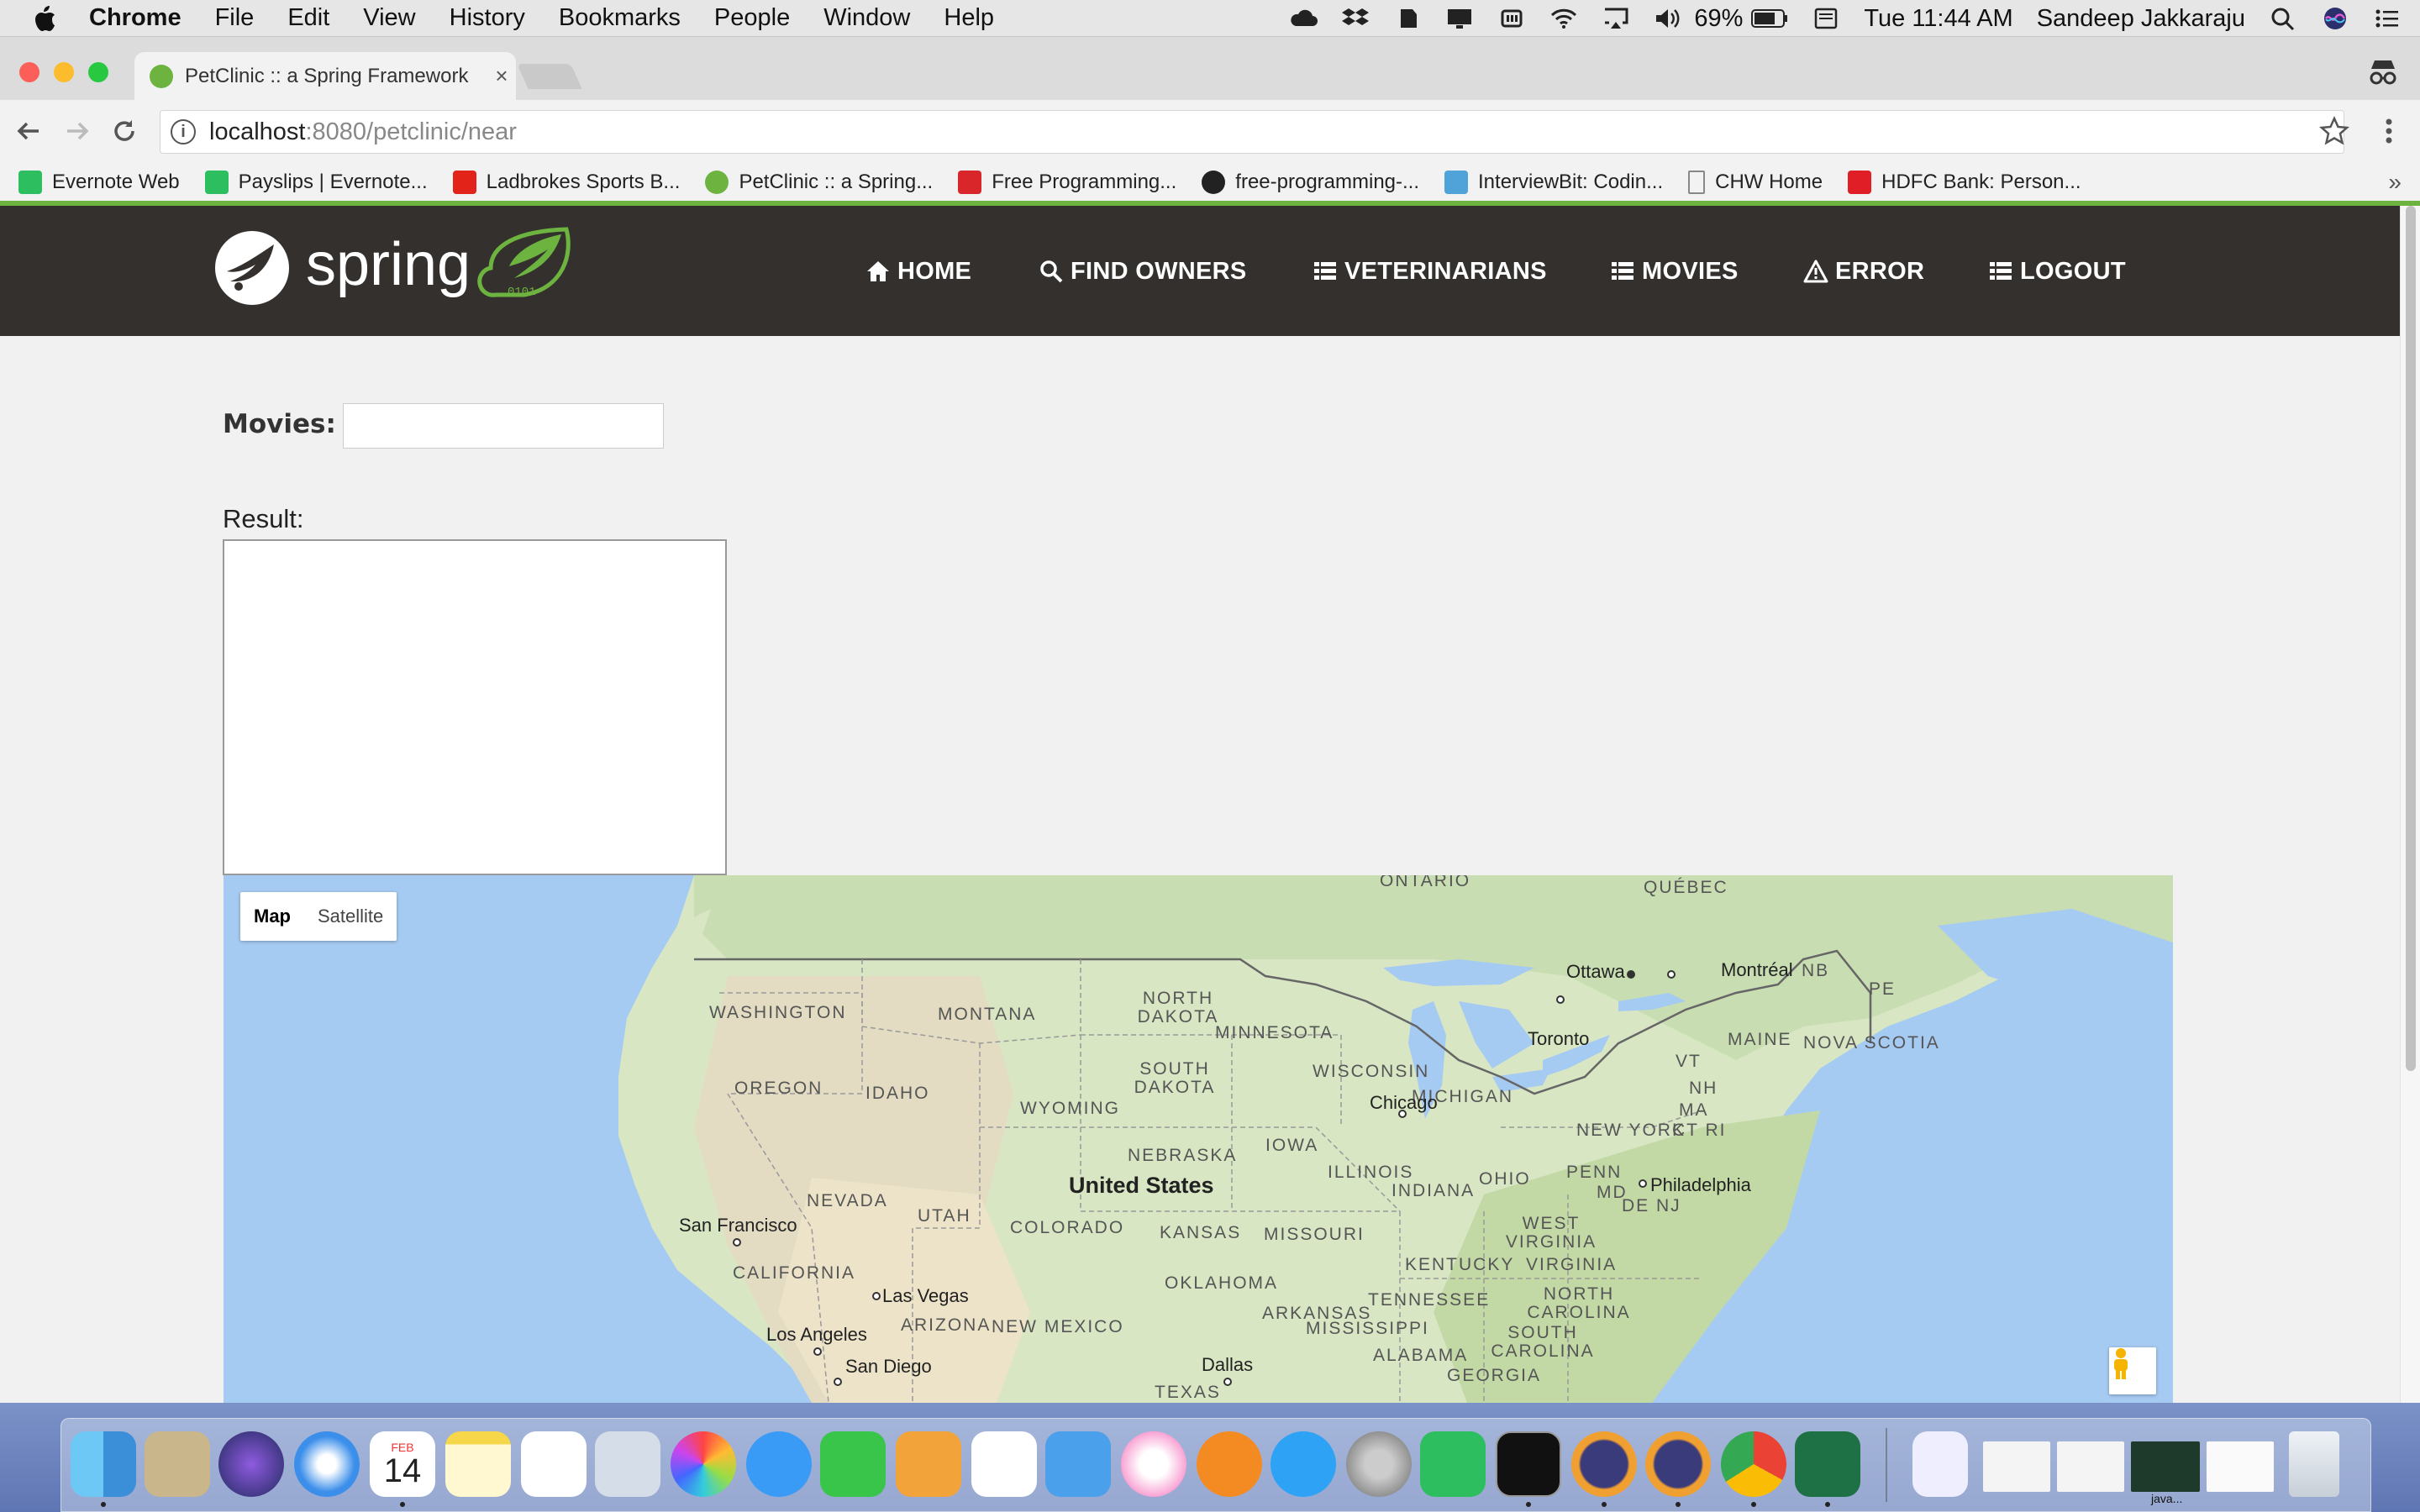 This screenshot has height=1512, width=2420. What do you see at coordinates (1675, 271) in the screenshot?
I see `nav-movies: MOVIES` at bounding box center [1675, 271].